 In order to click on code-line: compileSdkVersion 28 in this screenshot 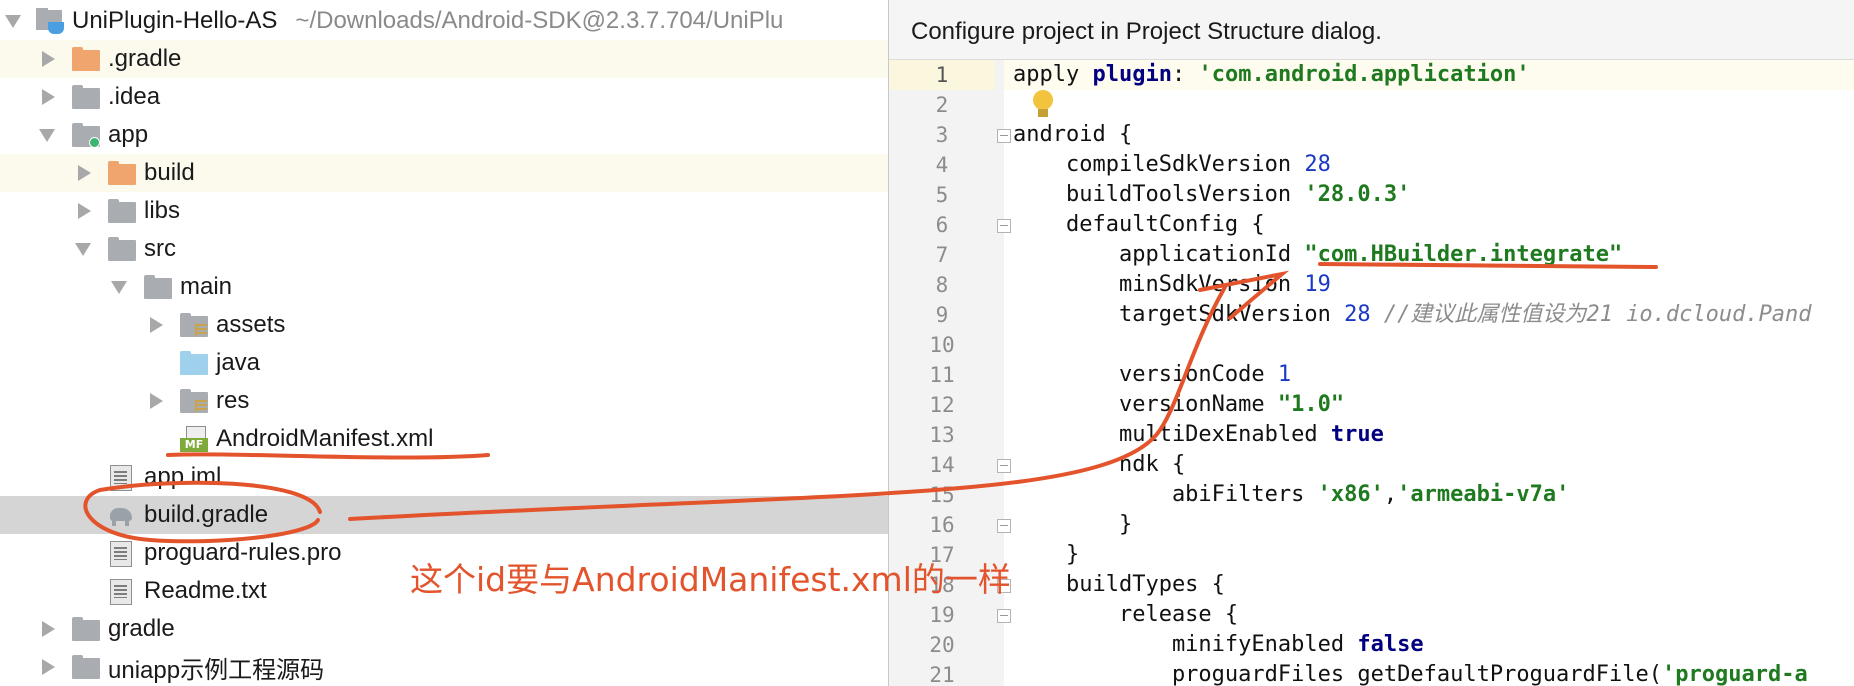, I will do `click(1433, 165)`.